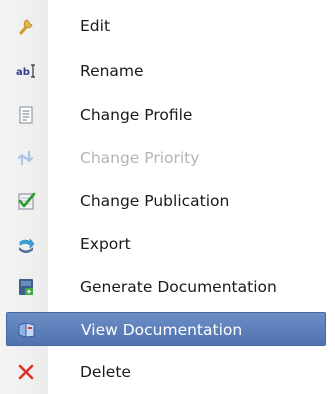  I want to click on menu-item-label: View Documentation, so click(162, 330).